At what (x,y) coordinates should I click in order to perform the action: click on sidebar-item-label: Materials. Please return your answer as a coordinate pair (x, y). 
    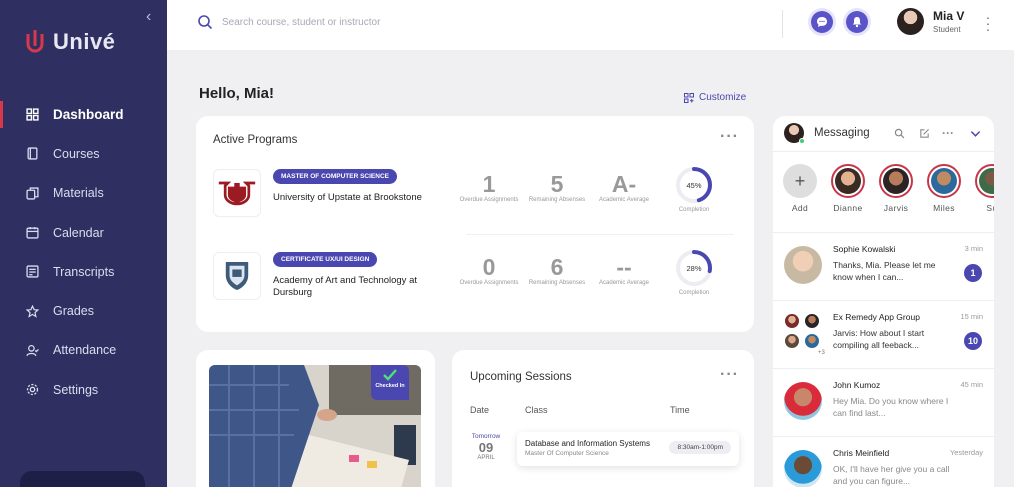
    Looking at the image, I should click on (78, 193).